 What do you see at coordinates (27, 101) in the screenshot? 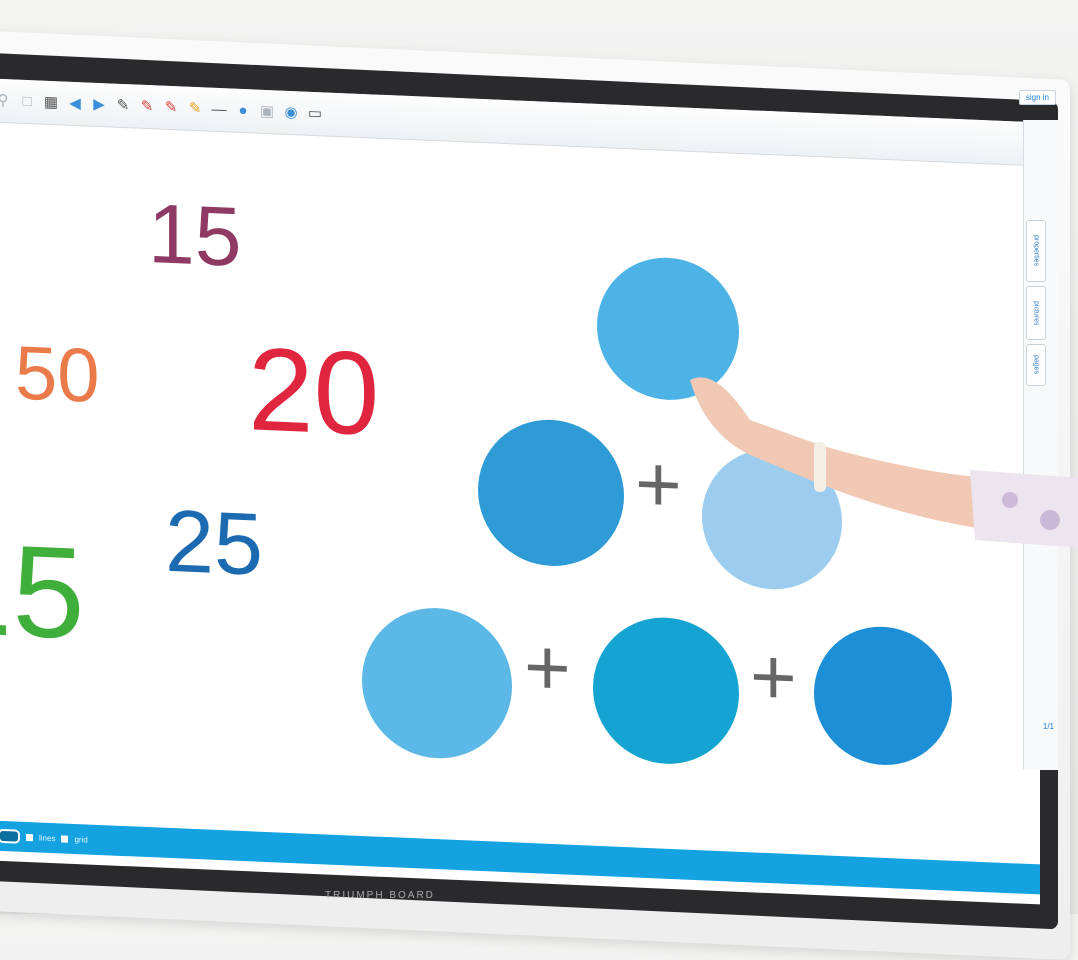
I see `copy-icon: □` at bounding box center [27, 101].